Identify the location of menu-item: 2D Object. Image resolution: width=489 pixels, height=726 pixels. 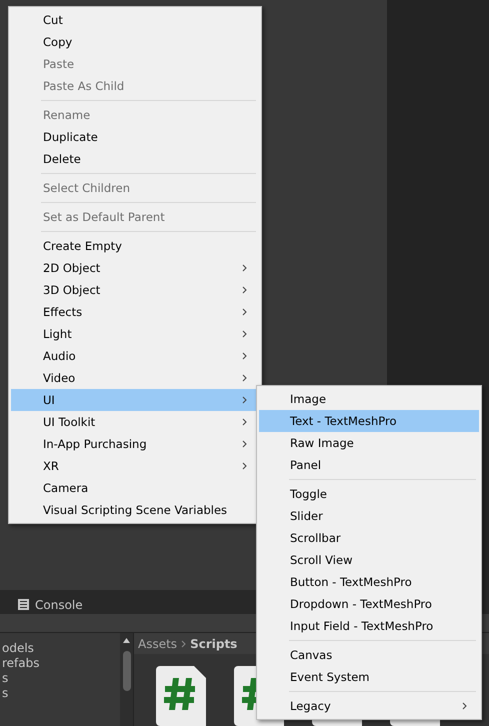
(135, 268).